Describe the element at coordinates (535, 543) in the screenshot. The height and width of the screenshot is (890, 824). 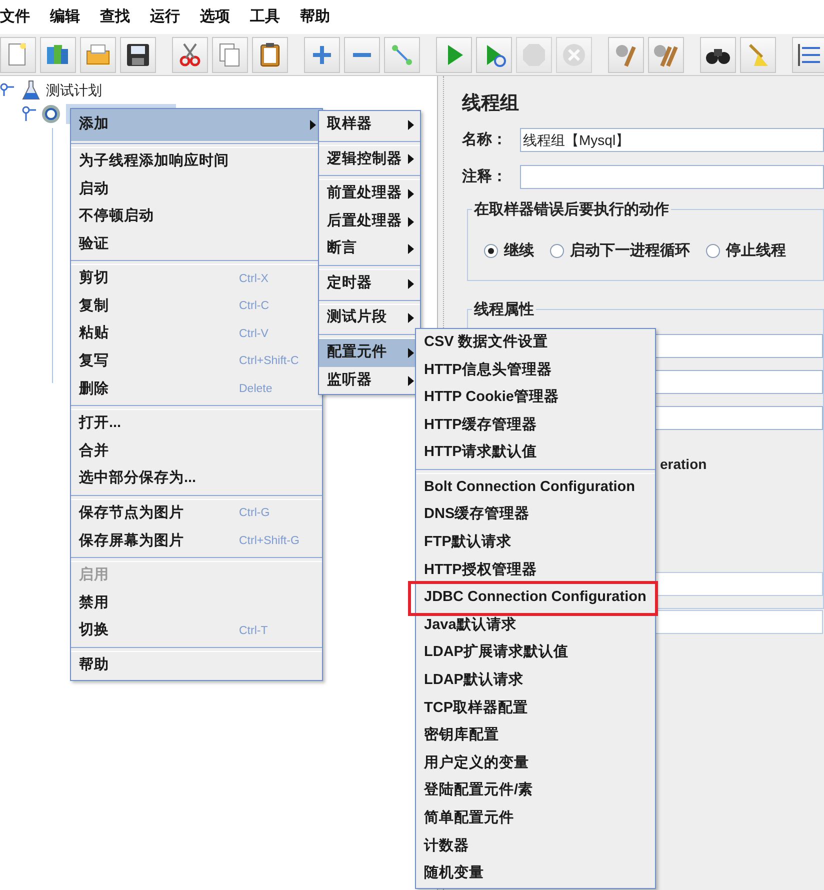
I see `menu-item: FTP默认请求` at that location.